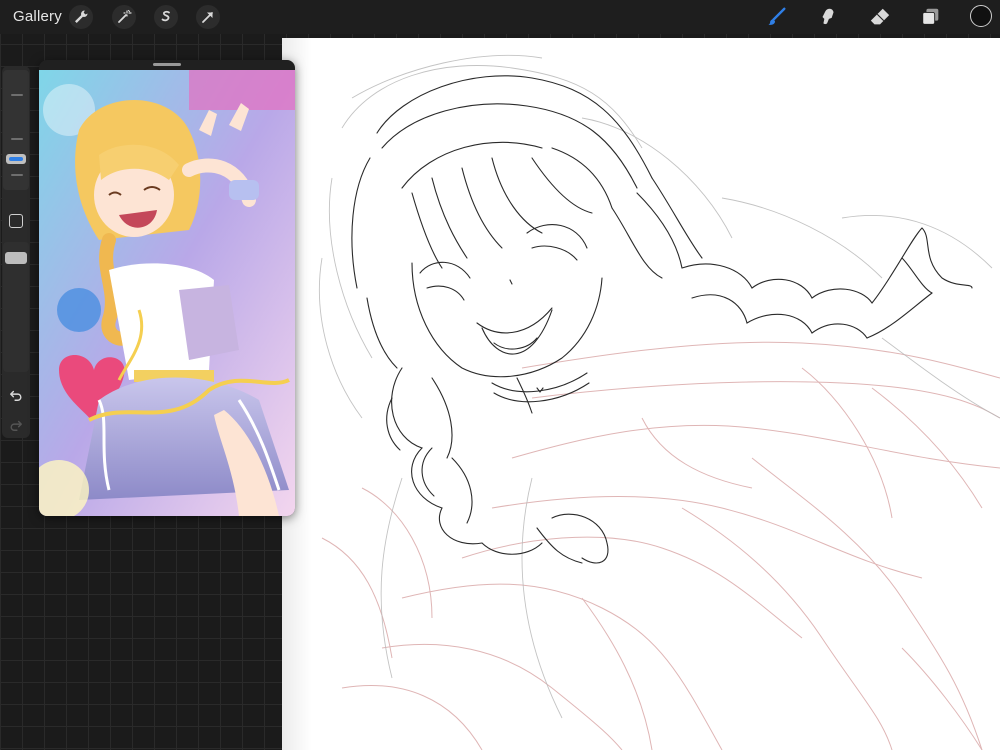  I want to click on redo-icon, so click(16, 425).